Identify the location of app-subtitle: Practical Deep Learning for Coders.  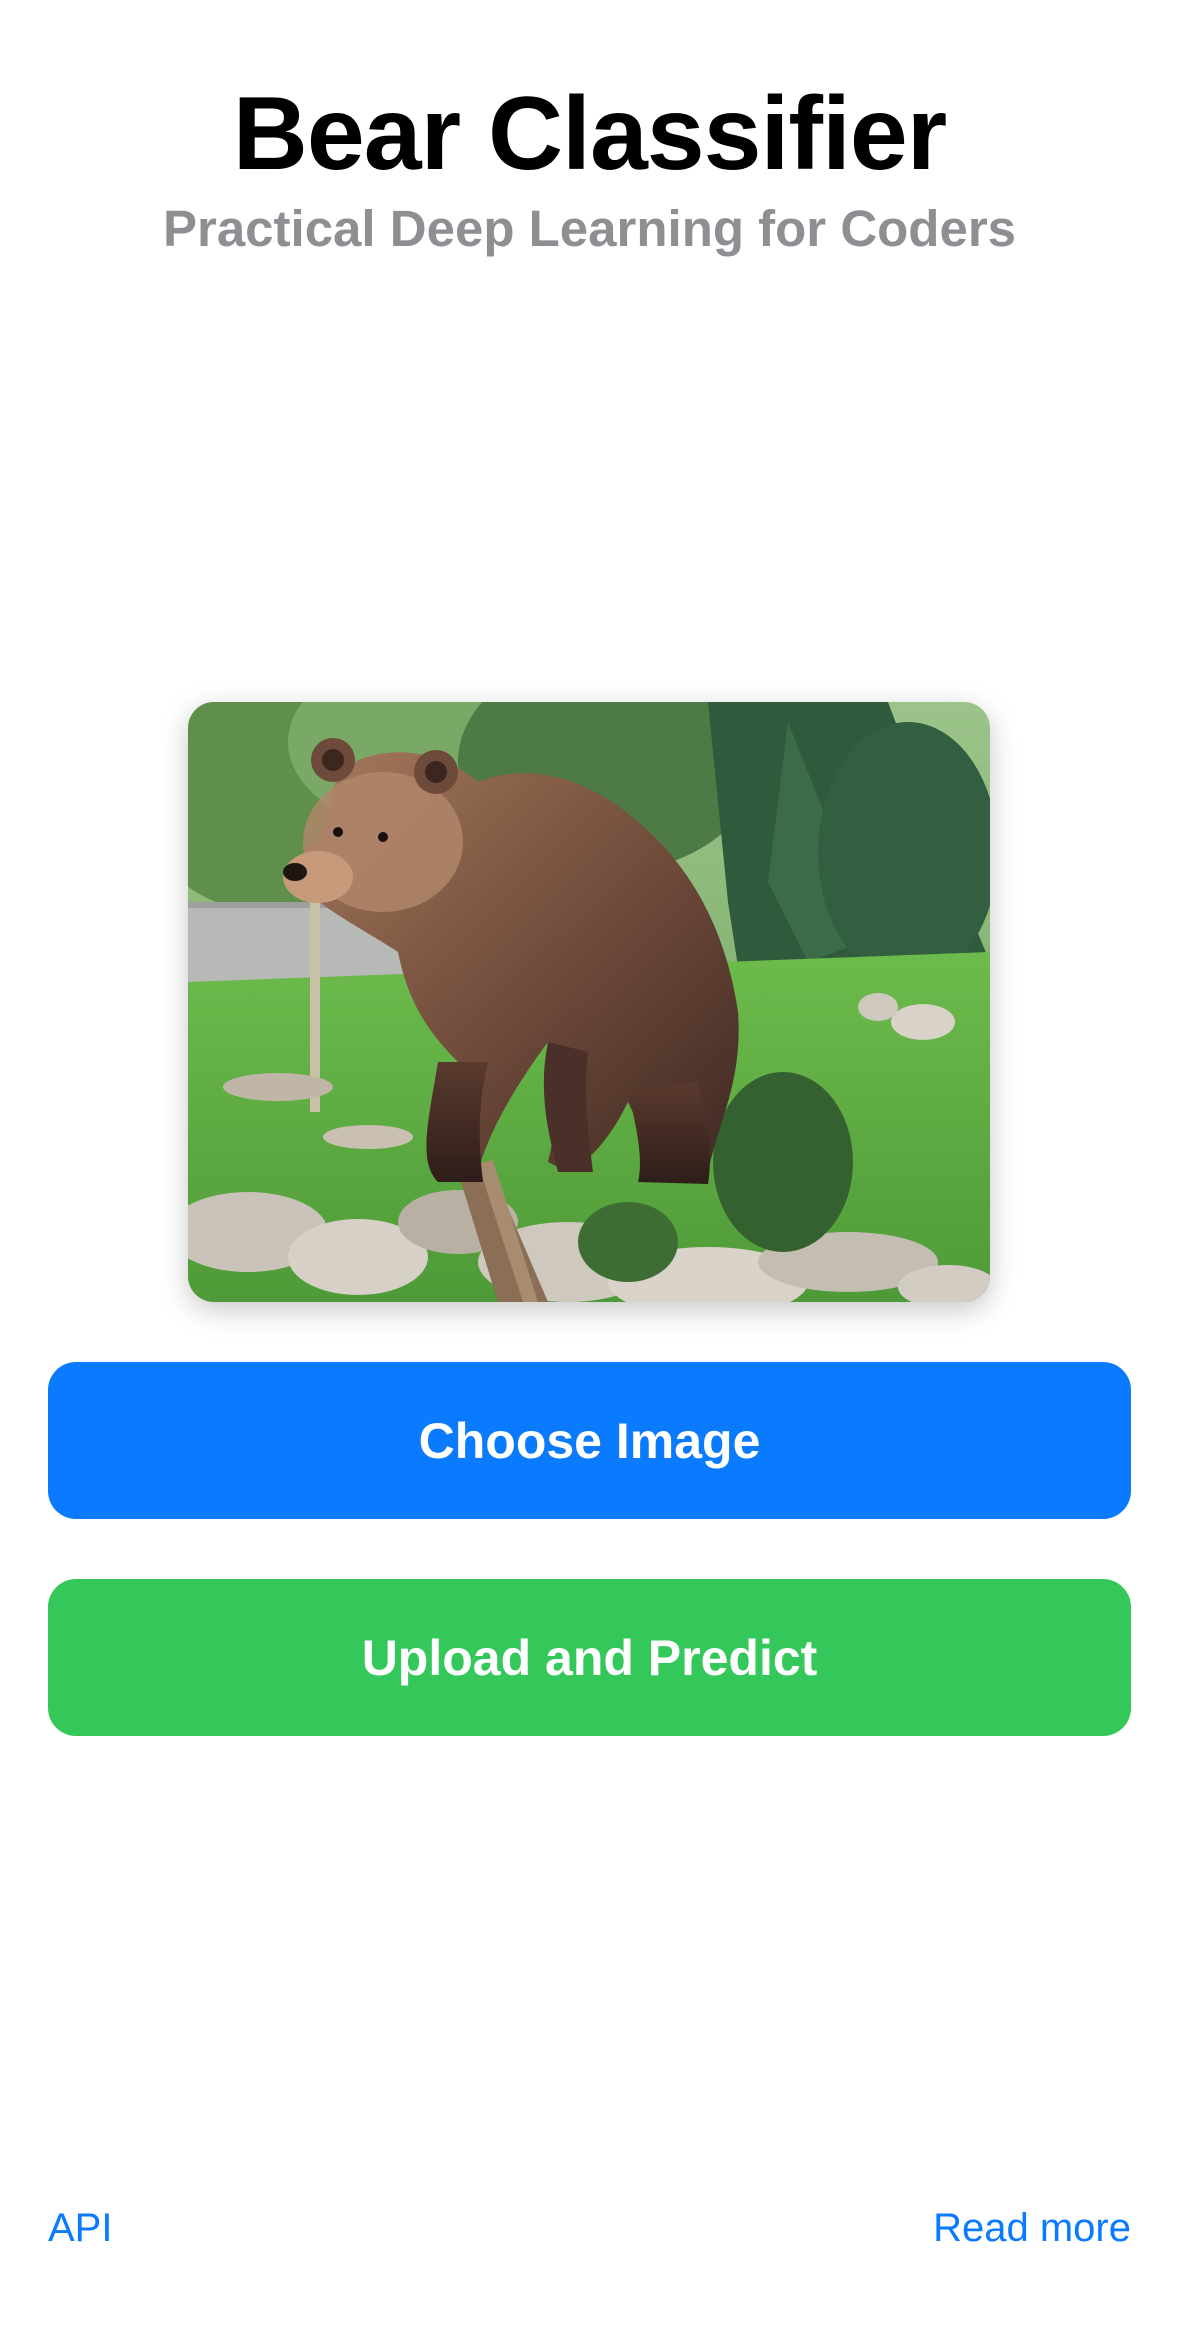
(589, 228).